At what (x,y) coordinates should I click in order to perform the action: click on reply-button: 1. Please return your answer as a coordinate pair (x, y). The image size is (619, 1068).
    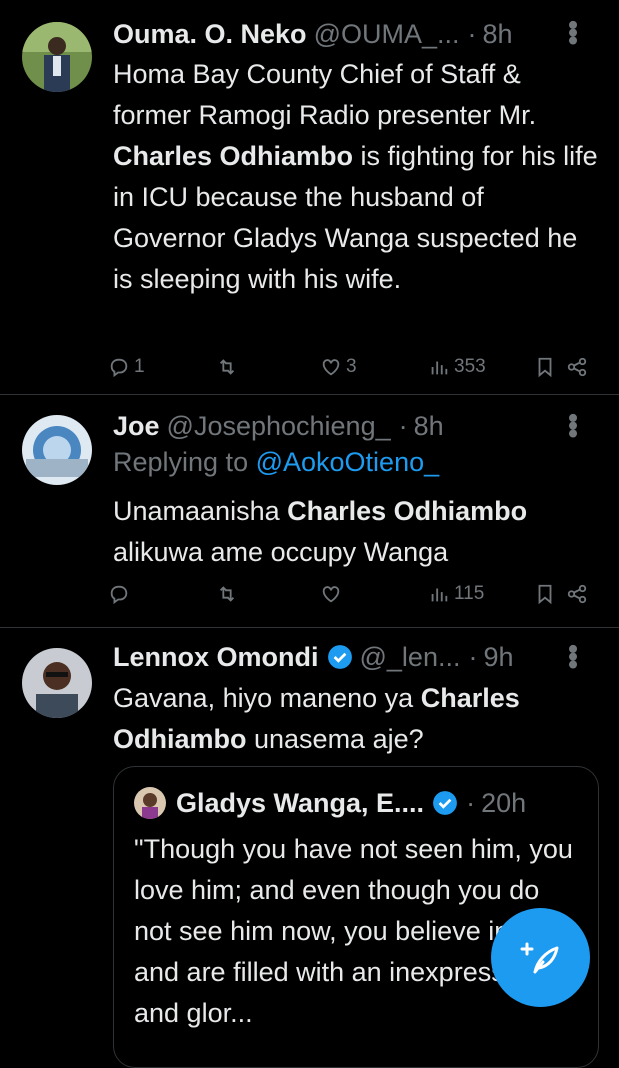
    Looking at the image, I should click on (126, 367).